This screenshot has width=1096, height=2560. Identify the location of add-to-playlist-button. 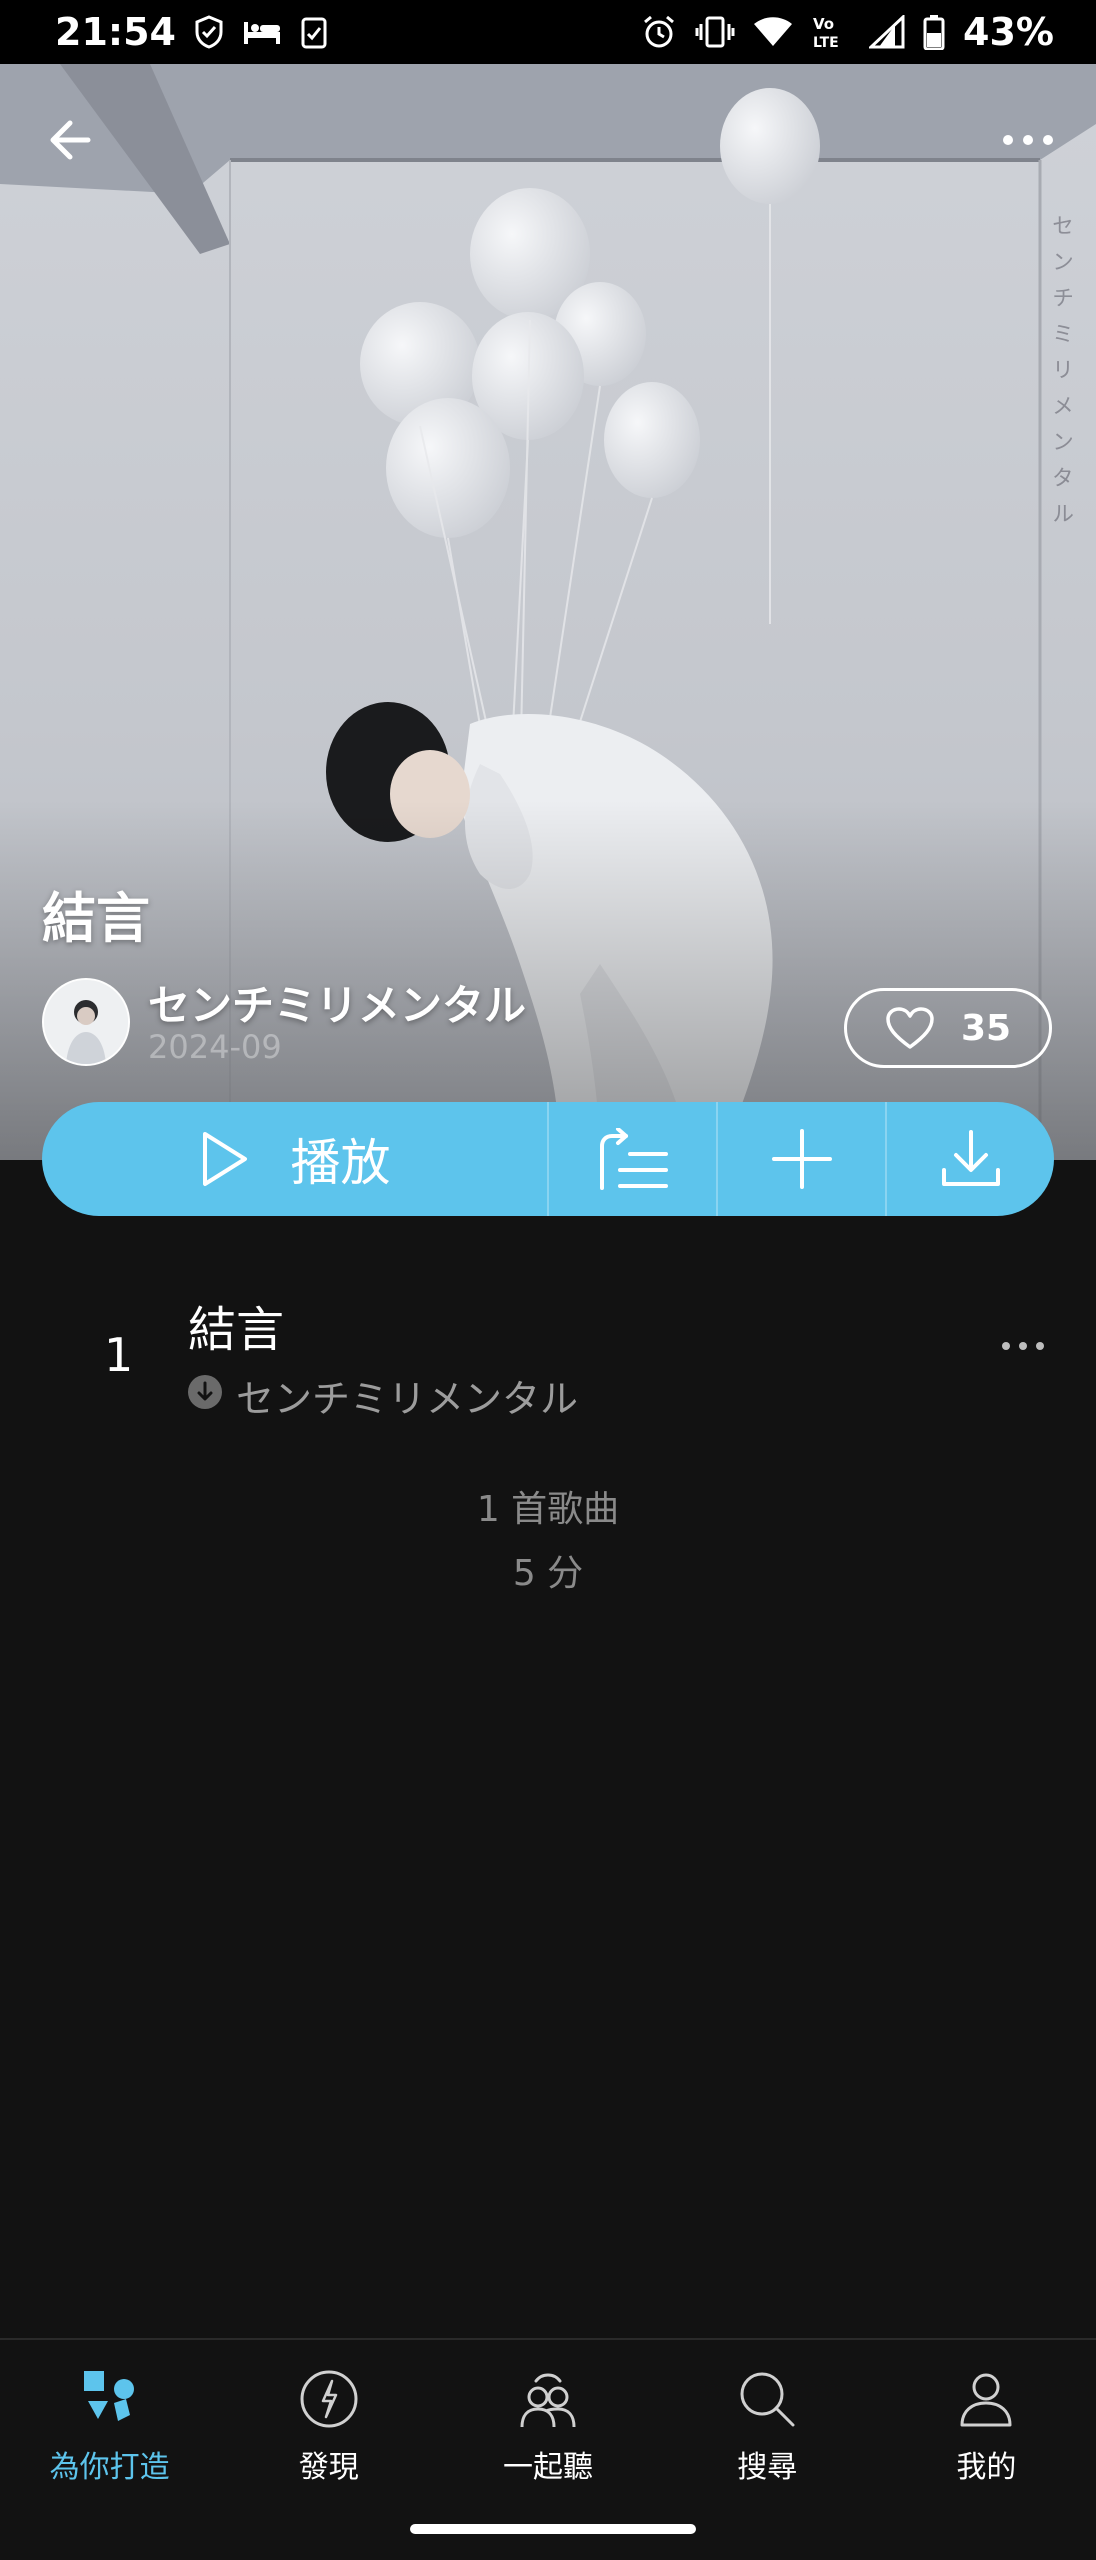
(802, 1159).